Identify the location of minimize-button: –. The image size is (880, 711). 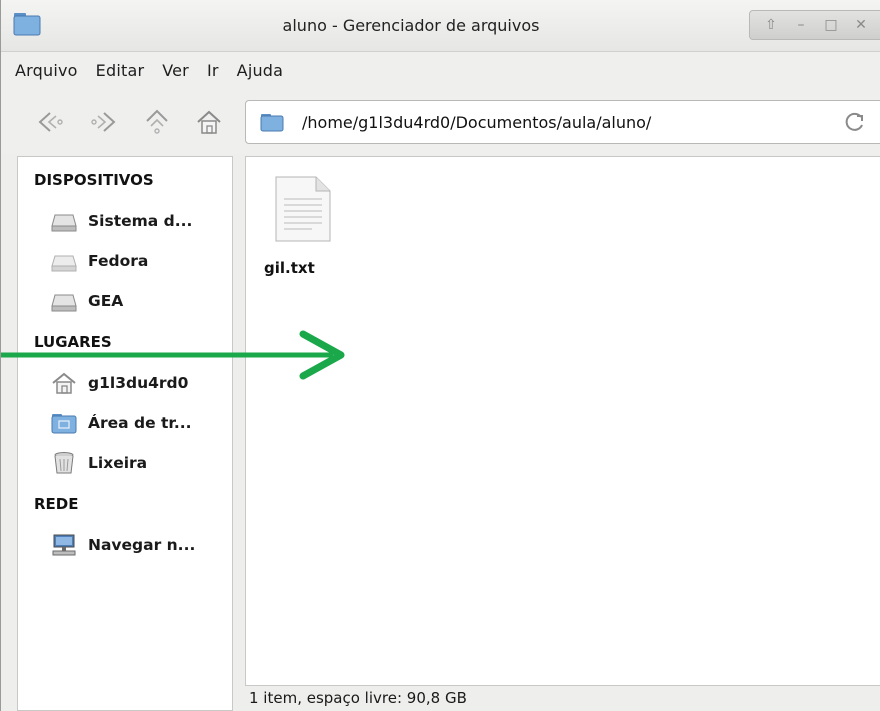
(801, 25).